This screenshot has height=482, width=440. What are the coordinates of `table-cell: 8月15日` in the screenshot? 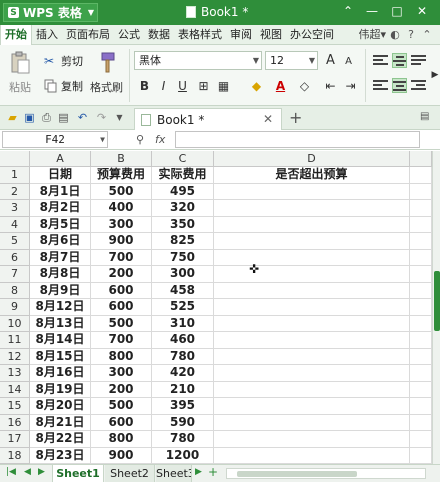 It's located at (60, 356).